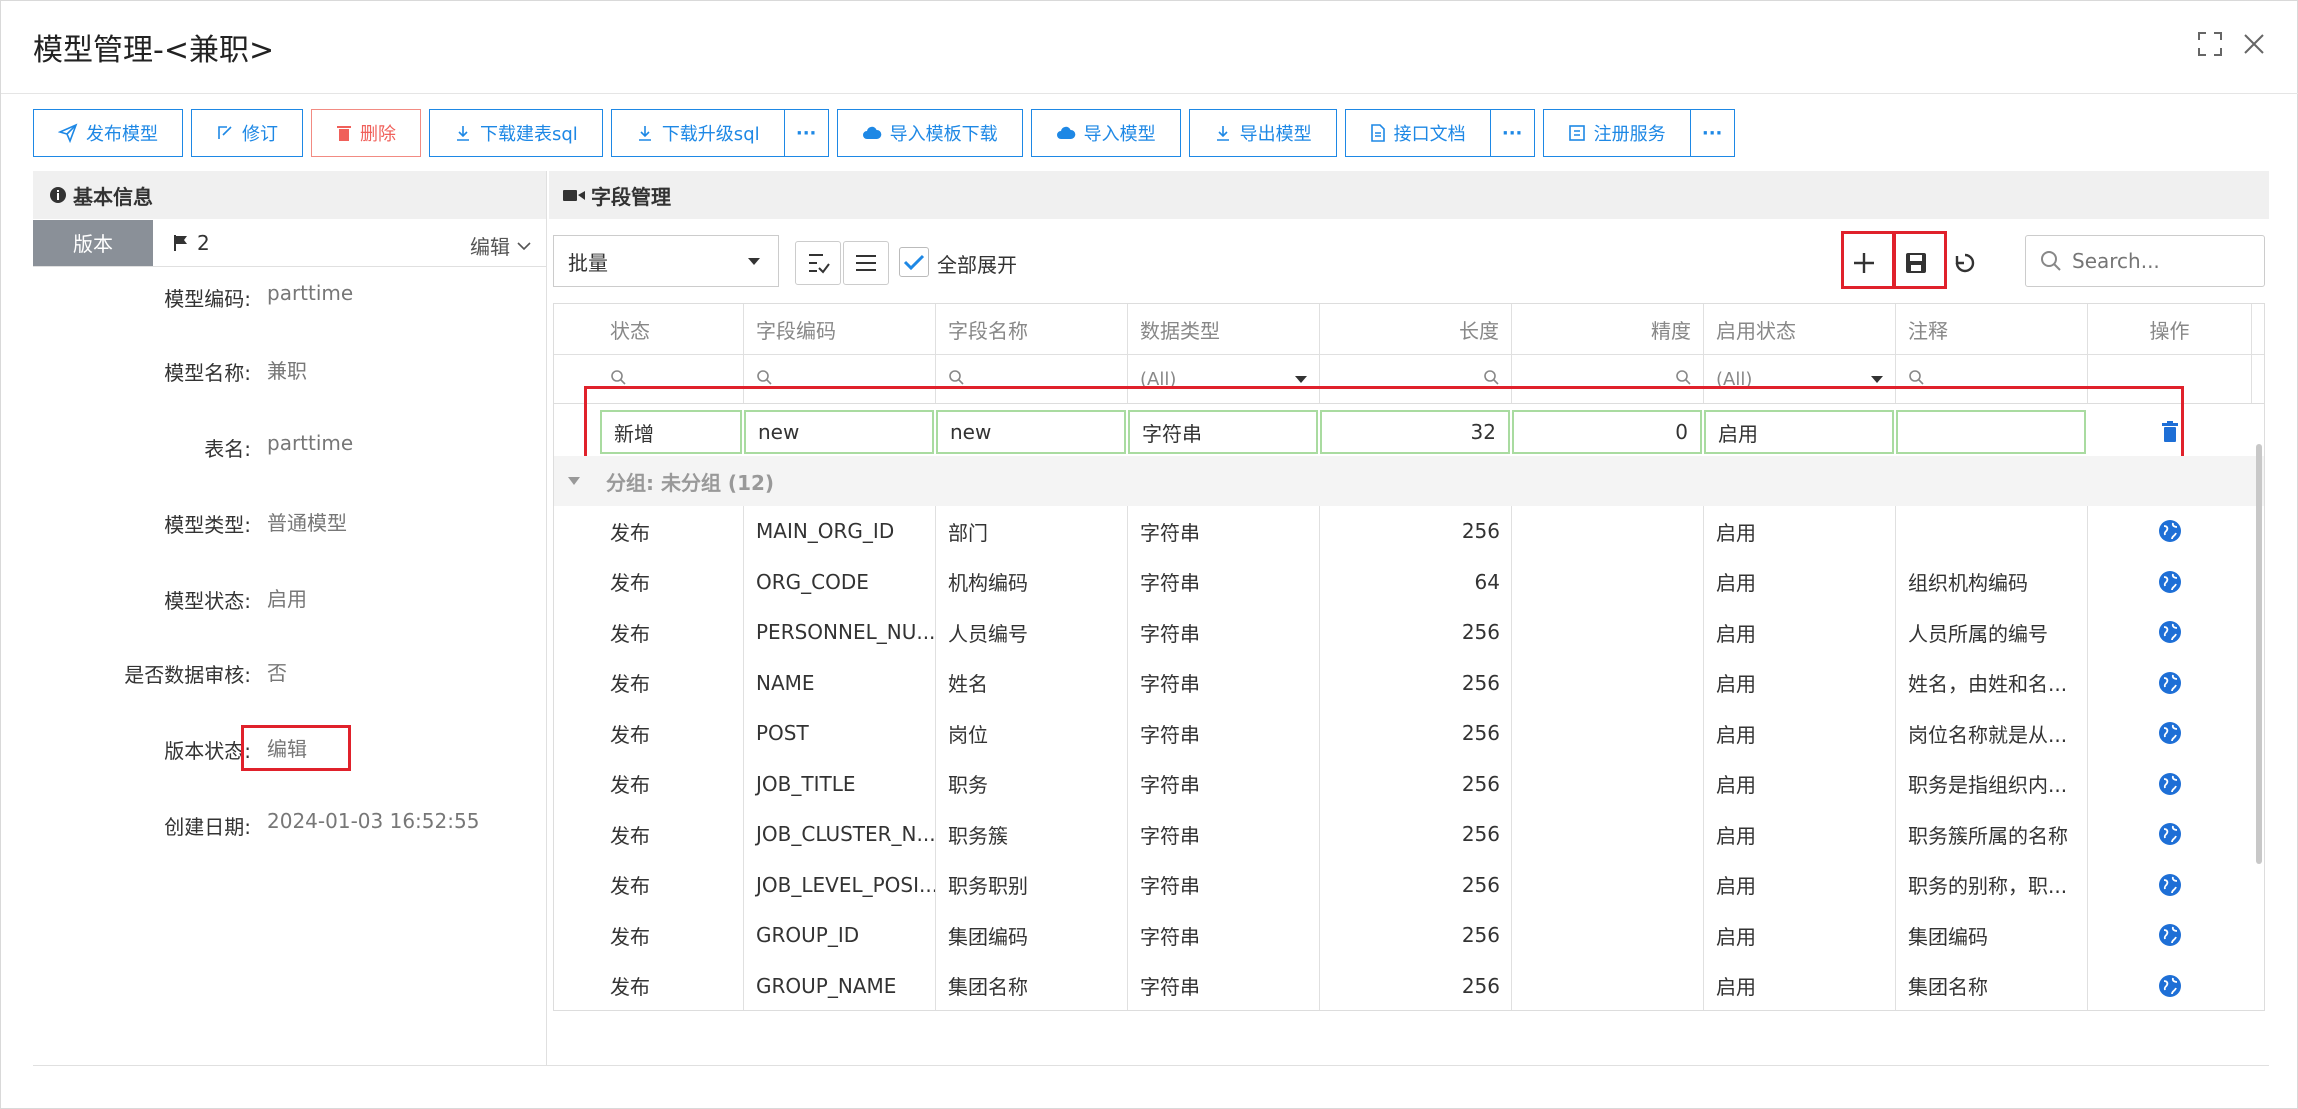 Image resolution: width=2298 pixels, height=1109 pixels. What do you see at coordinates (1409, 481) in the screenshot?
I see `group-row: 分组: 未分组 (12)` at bounding box center [1409, 481].